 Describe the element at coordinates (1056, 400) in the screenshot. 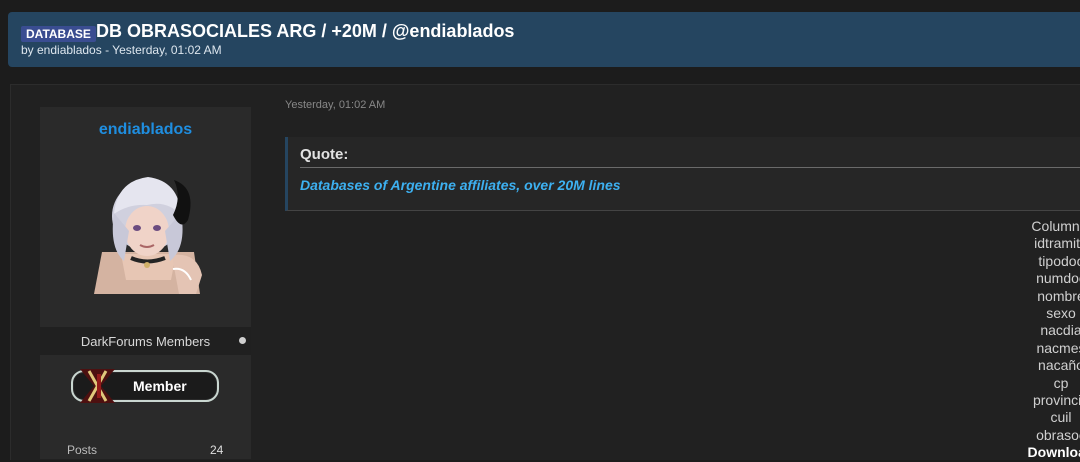

I see `column-item: provincia` at that location.